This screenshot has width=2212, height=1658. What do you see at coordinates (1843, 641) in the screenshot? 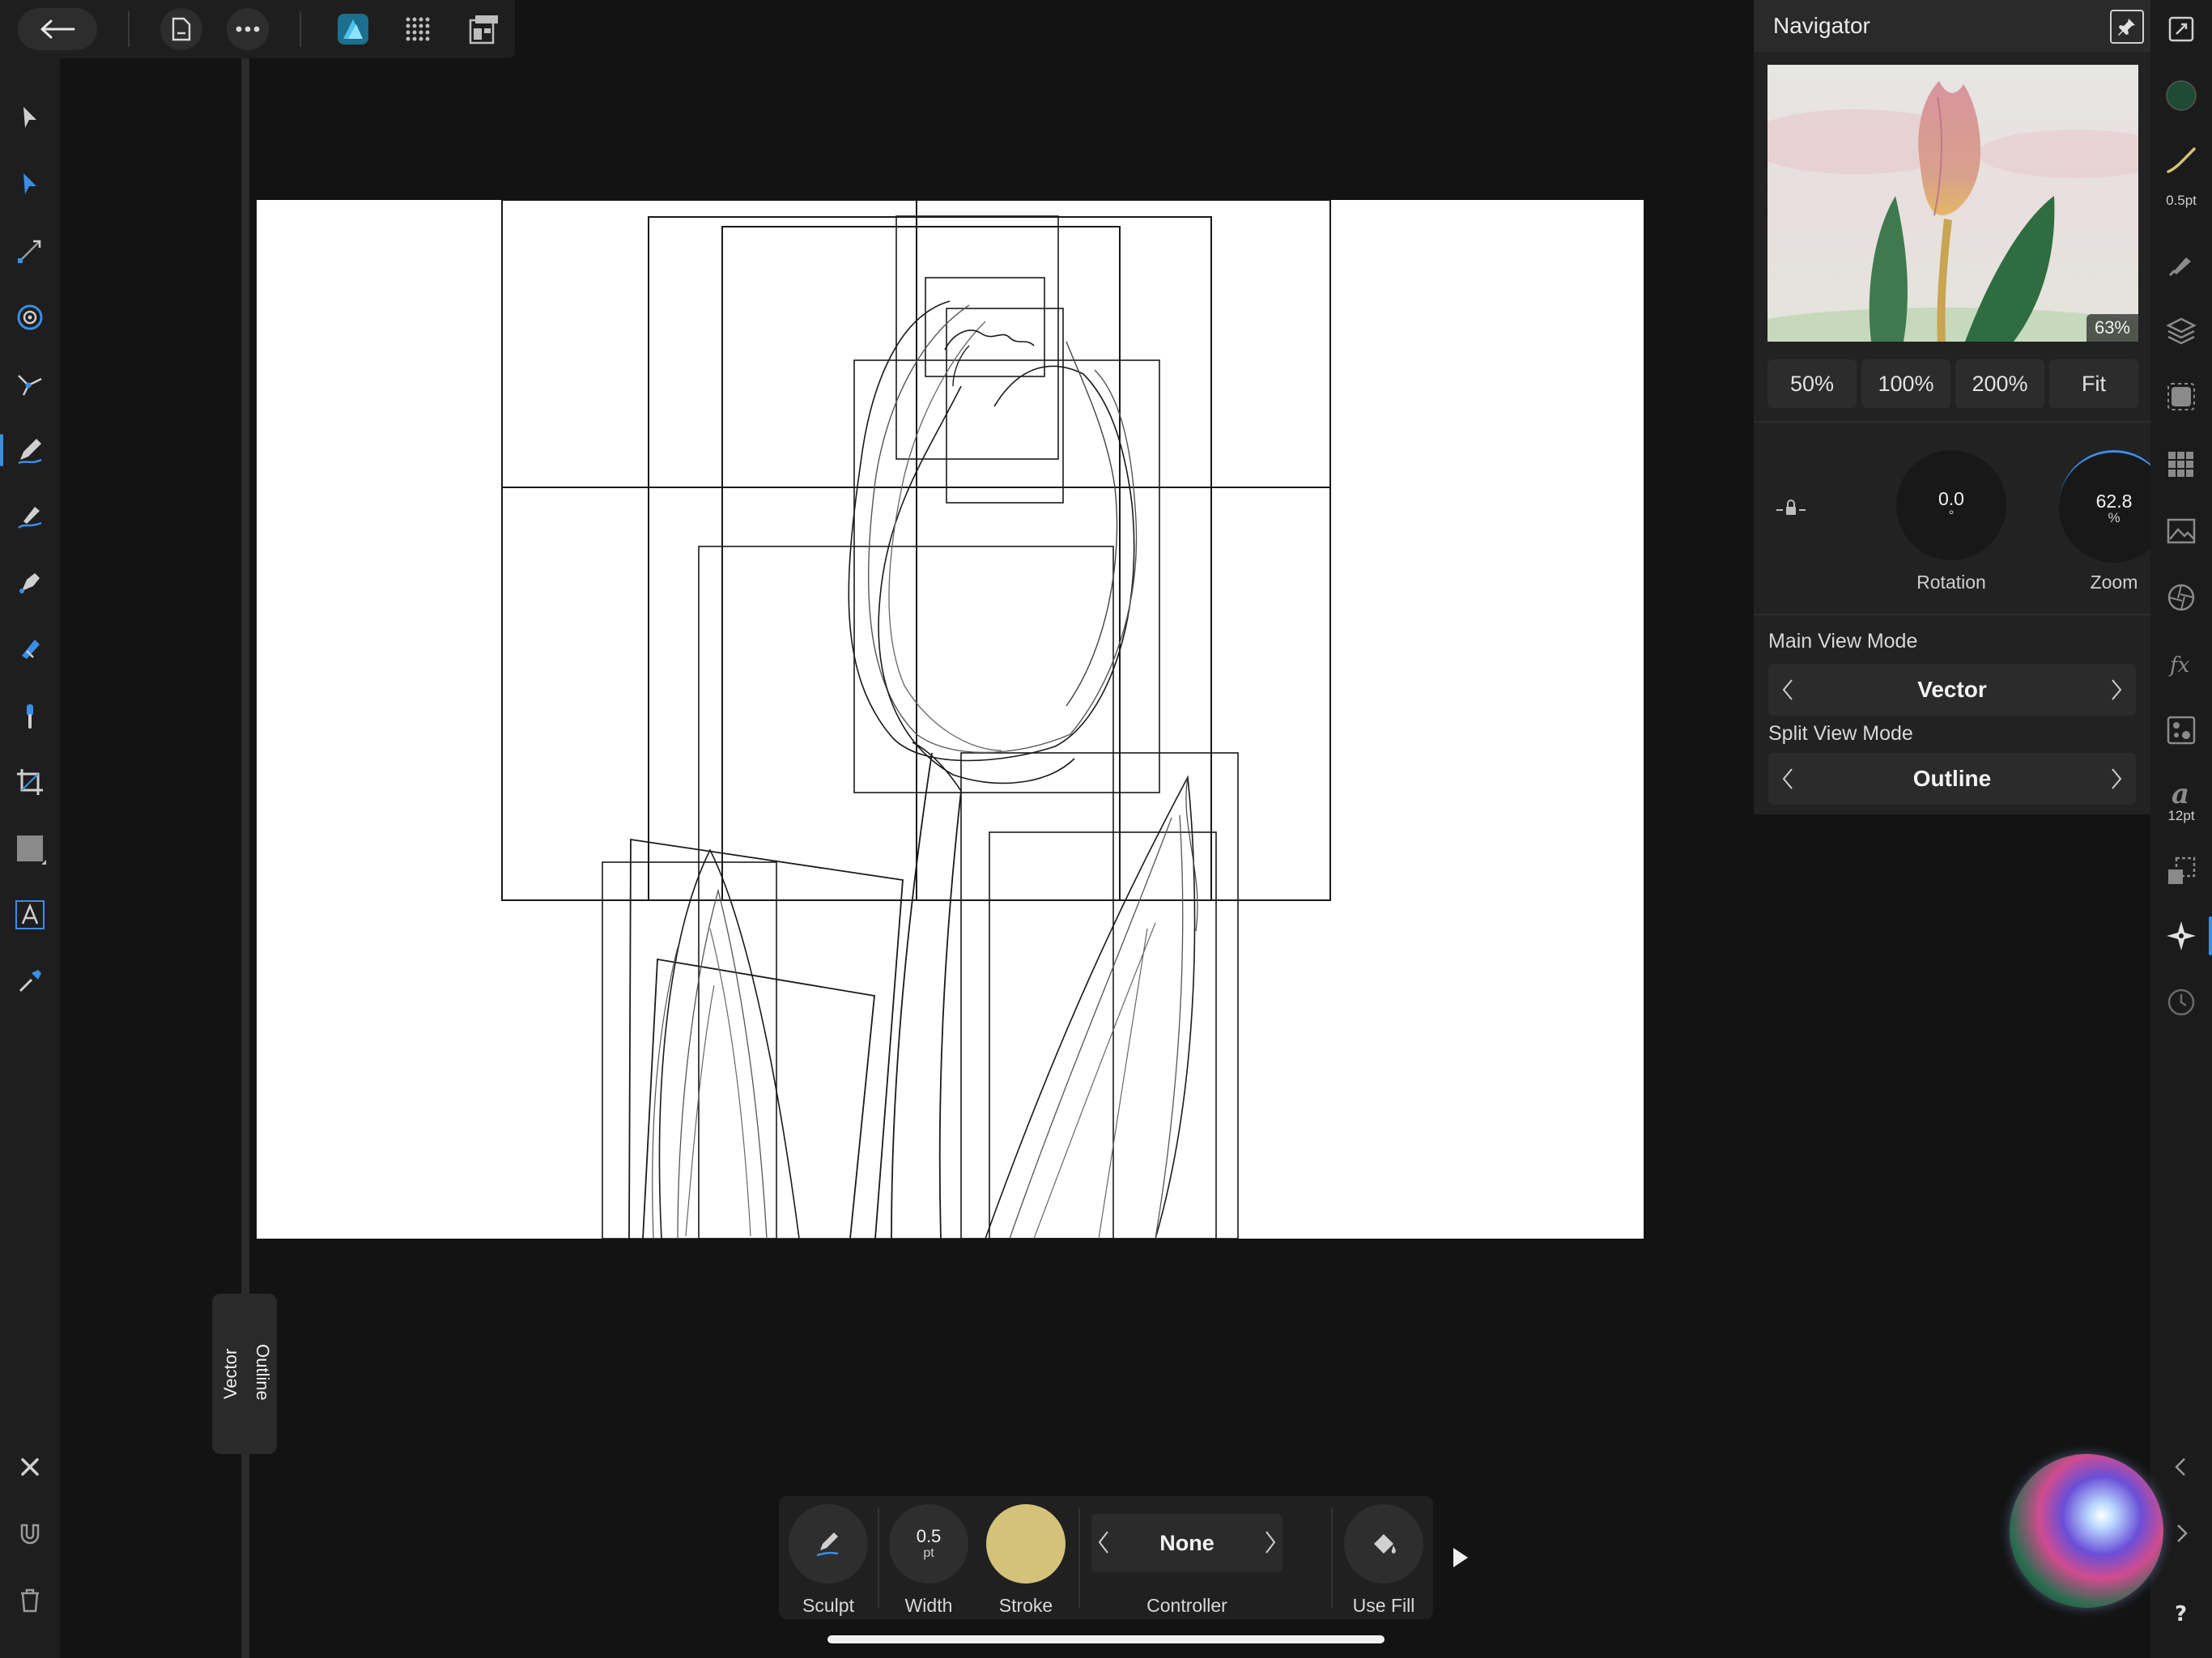
I see `main-view-mode-label: Main View Mode` at bounding box center [1843, 641].